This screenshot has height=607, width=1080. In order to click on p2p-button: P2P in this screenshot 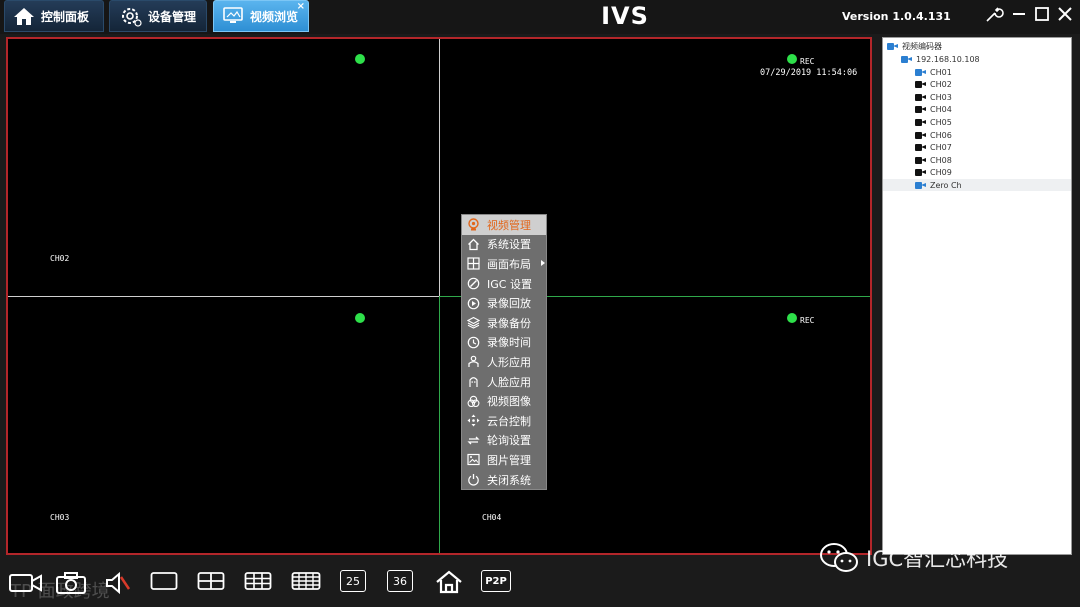, I will do `click(496, 581)`.